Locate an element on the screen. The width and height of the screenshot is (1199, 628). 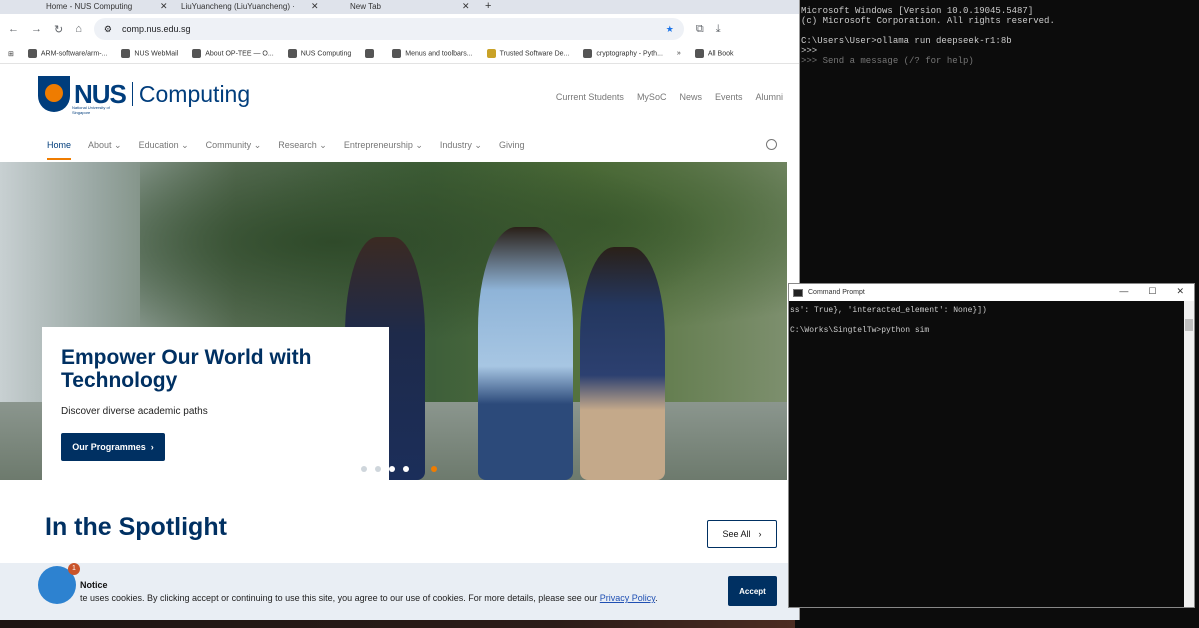
nav-about: About ⌄ is located at coordinates (105, 145).